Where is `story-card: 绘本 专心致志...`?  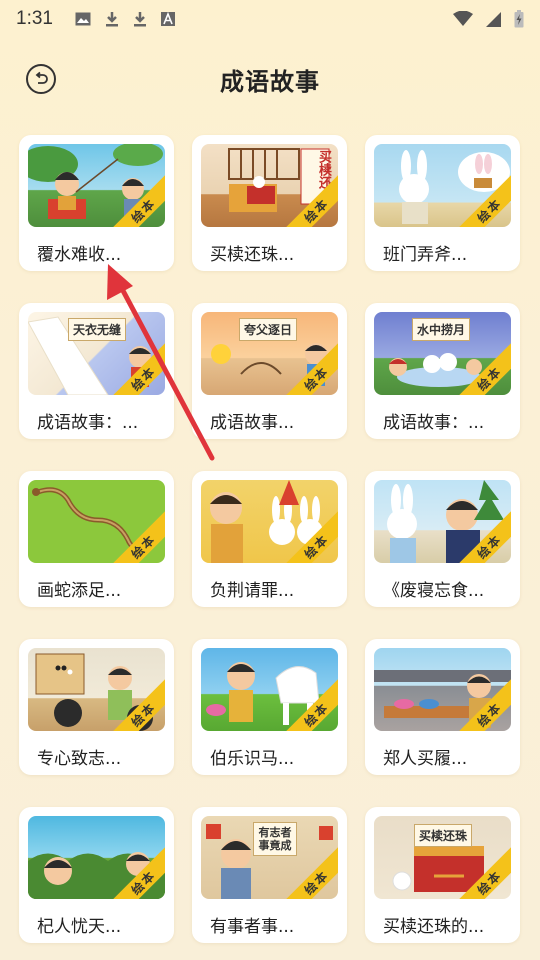
story-card: 绘本 专心致志... is located at coordinates (96, 707).